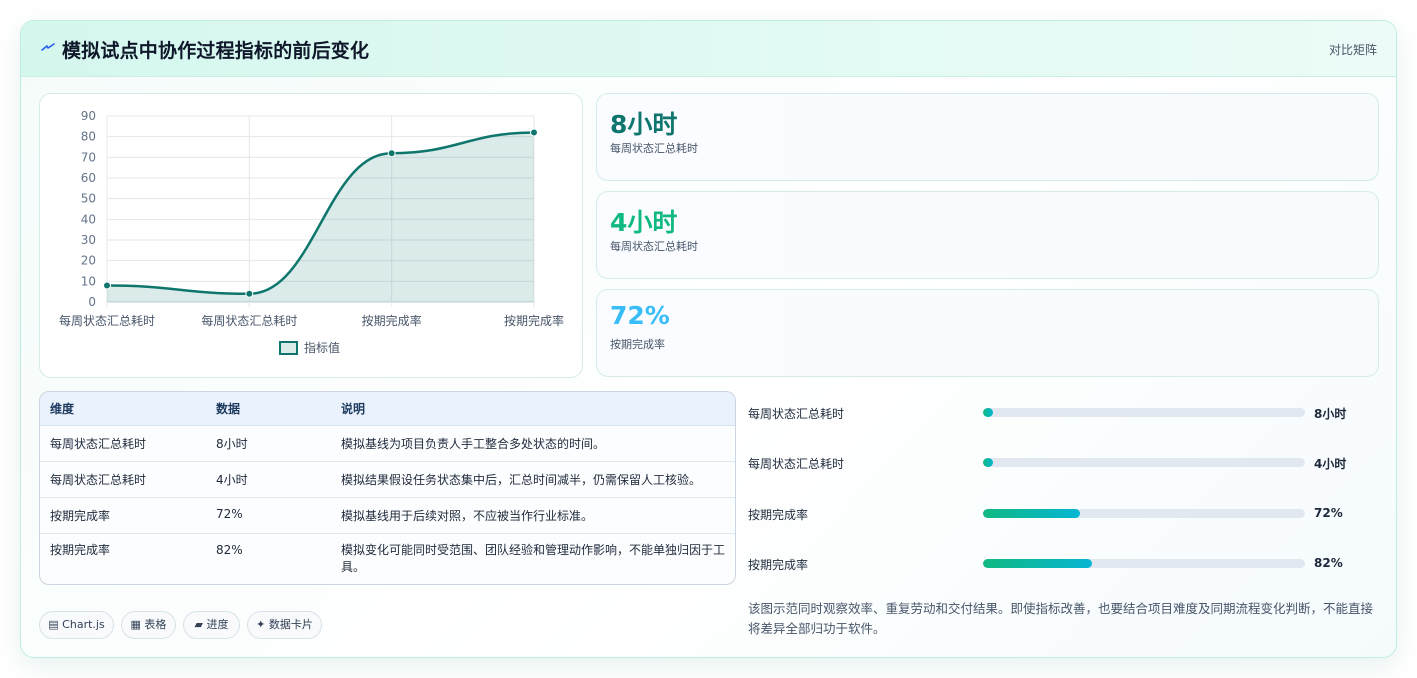 The width and height of the screenshot is (1417, 678). I want to click on table-header-row: 维度 数据 说明, so click(387, 409).